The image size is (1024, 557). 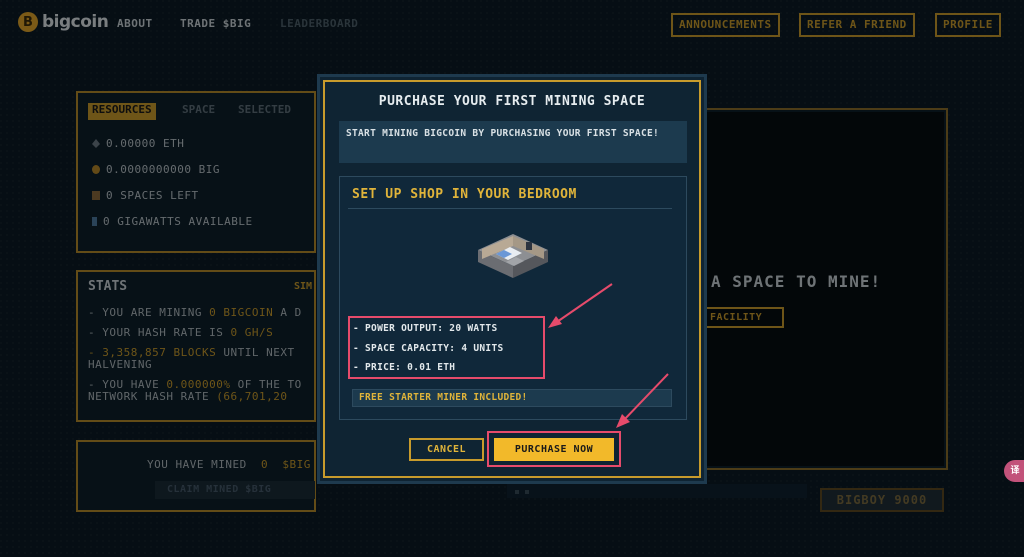 I want to click on annotation-arrow-purchase, so click(x=642, y=400).